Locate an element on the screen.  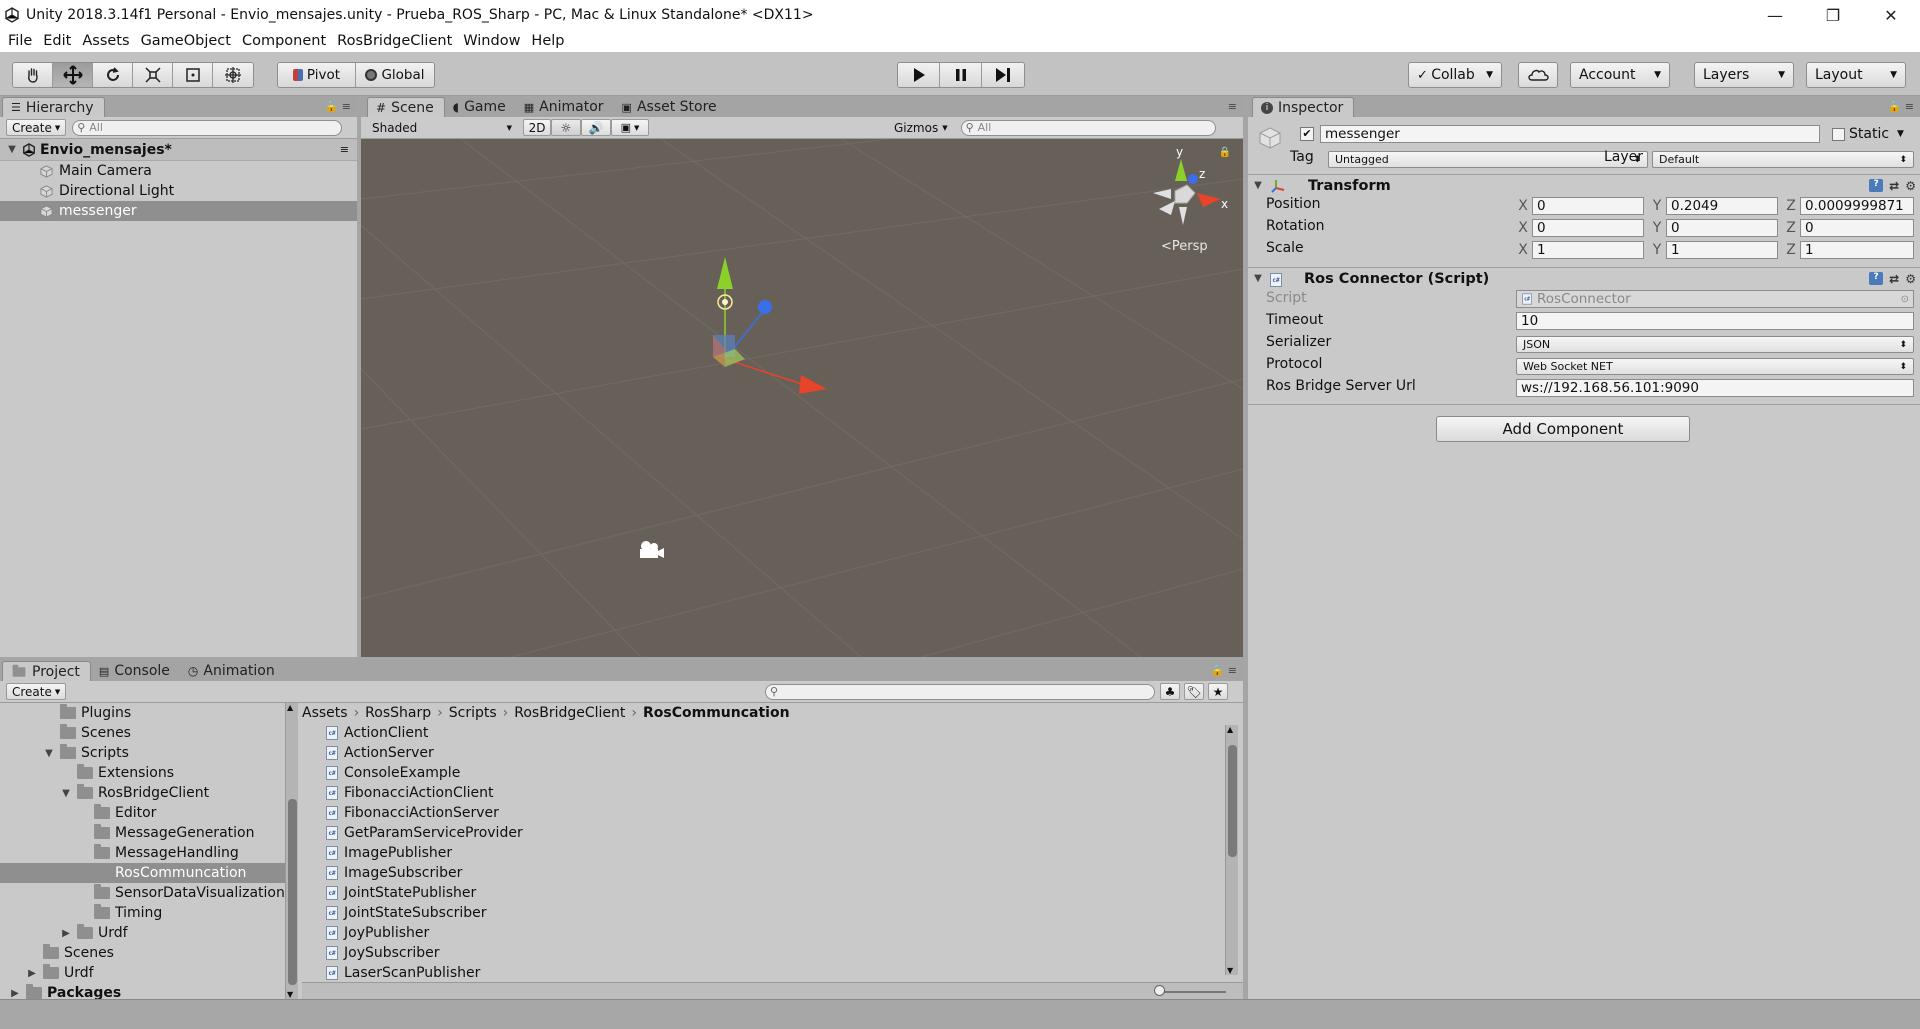
global-button: Global is located at coordinates (395, 75).